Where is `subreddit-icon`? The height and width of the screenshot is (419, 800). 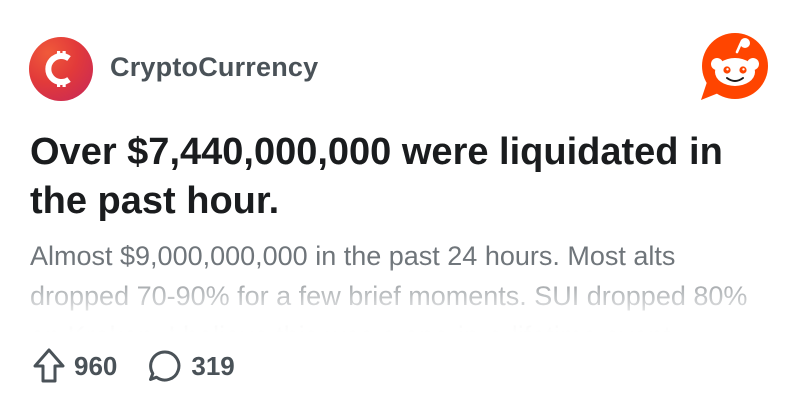
subreddit-icon is located at coordinates (61, 69).